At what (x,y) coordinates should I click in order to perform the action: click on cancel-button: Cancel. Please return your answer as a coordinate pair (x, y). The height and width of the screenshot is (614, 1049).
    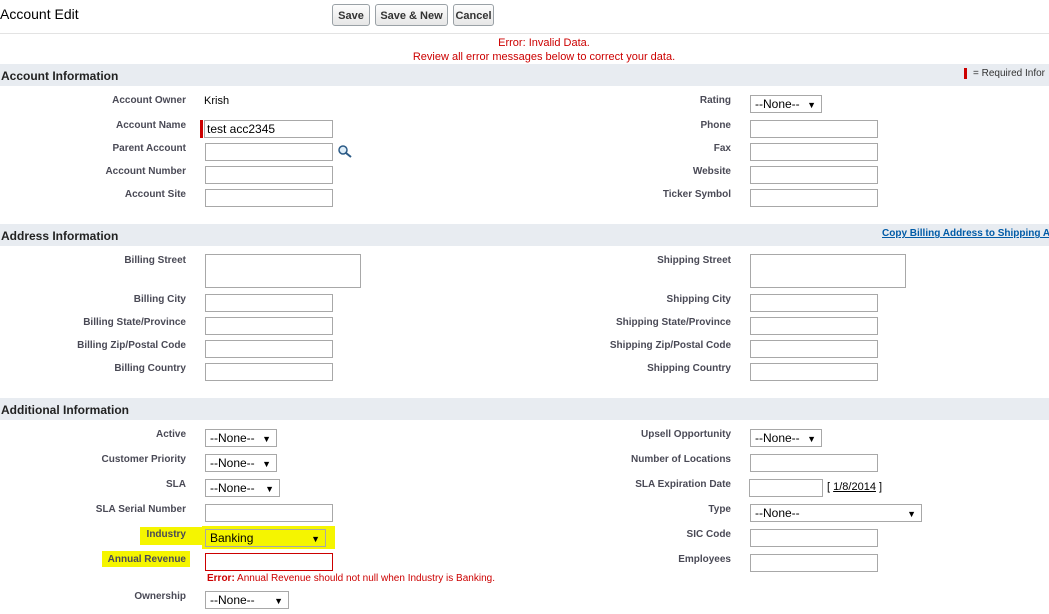
    Looking at the image, I should click on (473, 15).